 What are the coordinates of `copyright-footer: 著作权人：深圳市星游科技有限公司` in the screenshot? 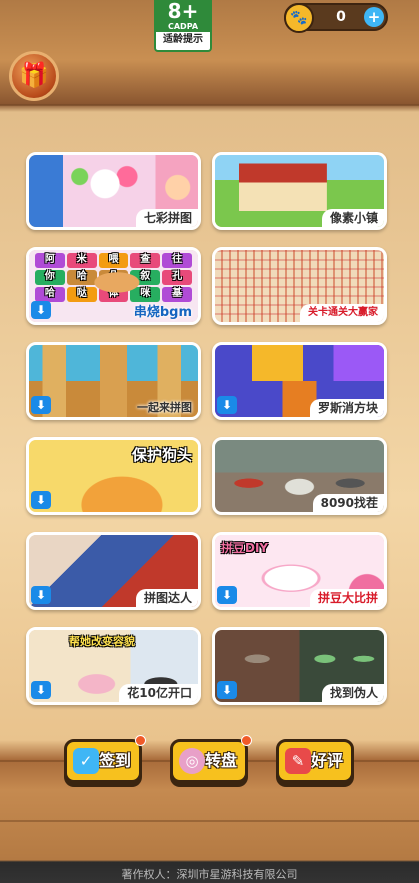 It's located at (209, 874).